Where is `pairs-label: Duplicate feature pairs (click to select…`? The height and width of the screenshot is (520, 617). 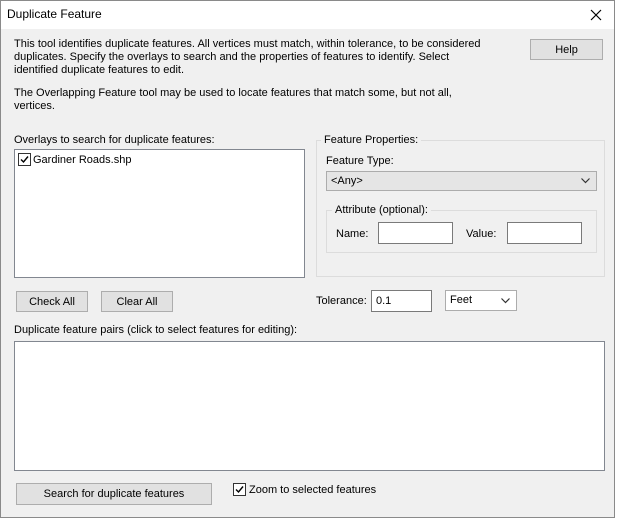 pairs-label: Duplicate feature pairs (click to select… is located at coordinates (156, 330).